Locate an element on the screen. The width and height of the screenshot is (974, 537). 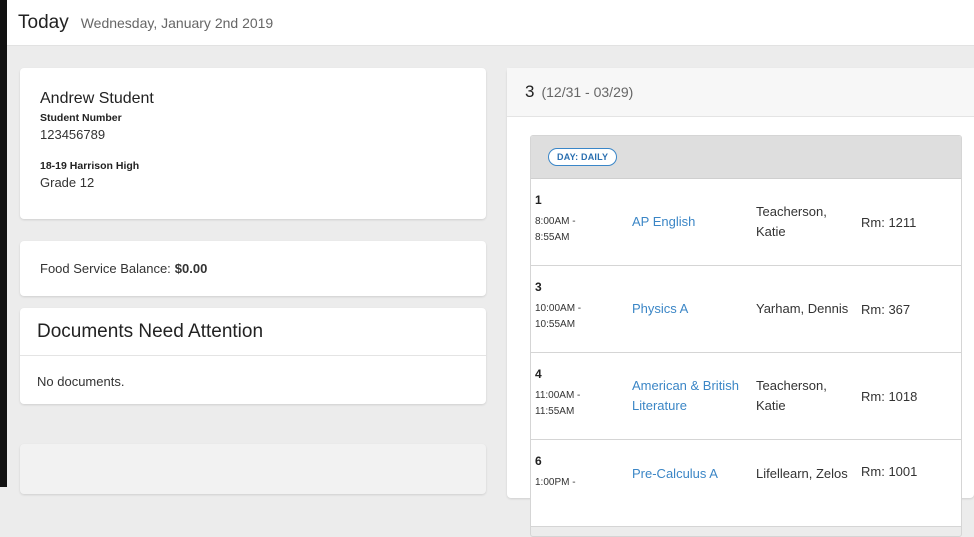
documents-card: Documents Need Attention No documents. is located at coordinates (253, 356).